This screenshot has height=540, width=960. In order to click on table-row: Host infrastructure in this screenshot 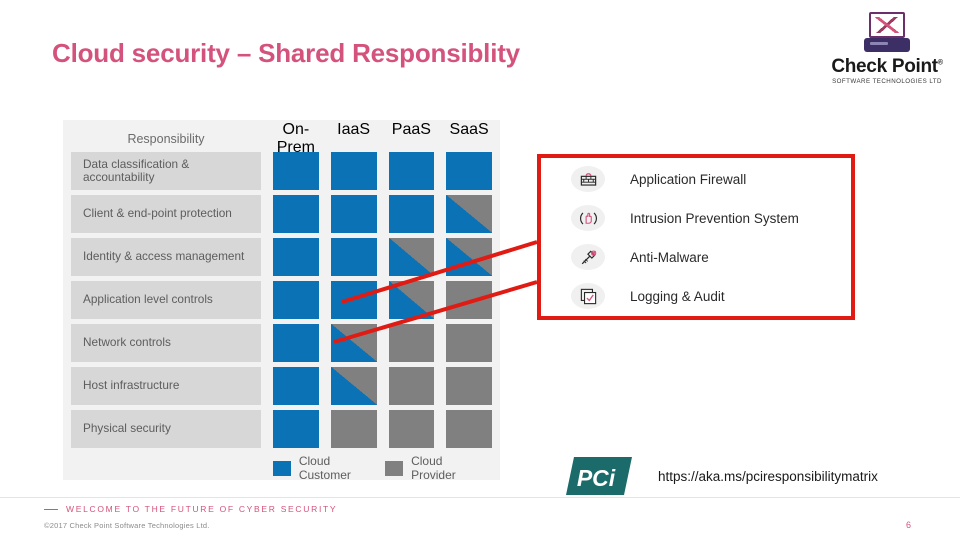, I will do `click(281, 386)`.